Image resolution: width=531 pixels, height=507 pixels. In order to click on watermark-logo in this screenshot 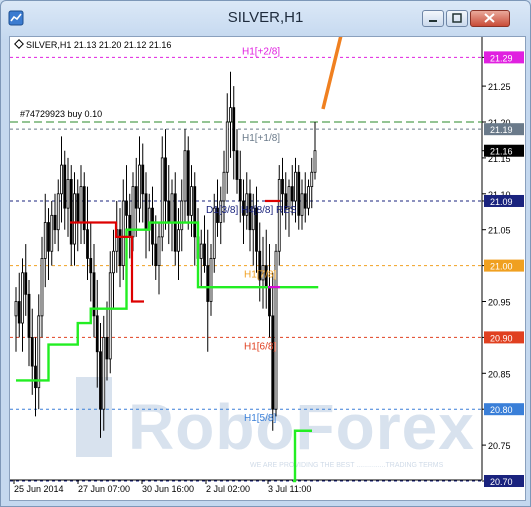, I will do `click(94, 417)`.